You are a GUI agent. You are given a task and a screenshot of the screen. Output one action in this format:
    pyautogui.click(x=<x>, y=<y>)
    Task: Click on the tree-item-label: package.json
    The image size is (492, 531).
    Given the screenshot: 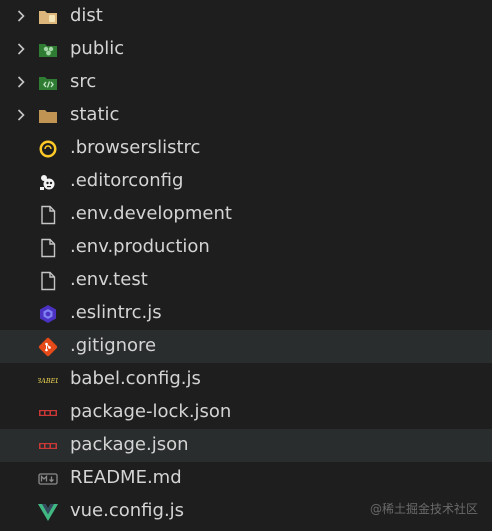 What is the action you would take?
    pyautogui.click(x=129, y=444)
    